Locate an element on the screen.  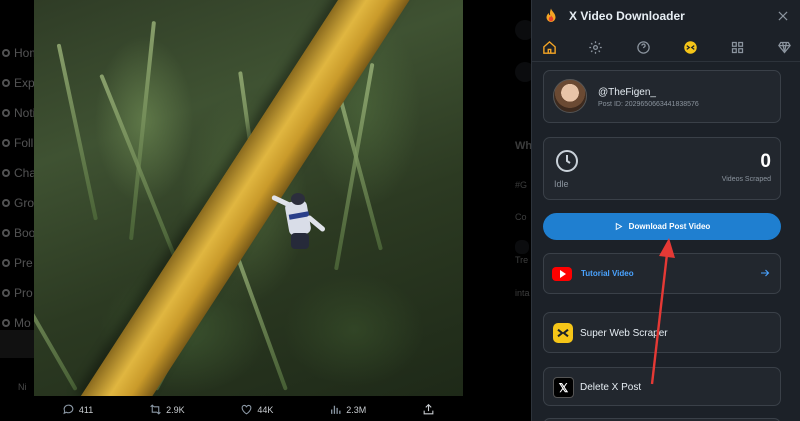
settings-icon is located at coordinates (595, 47).